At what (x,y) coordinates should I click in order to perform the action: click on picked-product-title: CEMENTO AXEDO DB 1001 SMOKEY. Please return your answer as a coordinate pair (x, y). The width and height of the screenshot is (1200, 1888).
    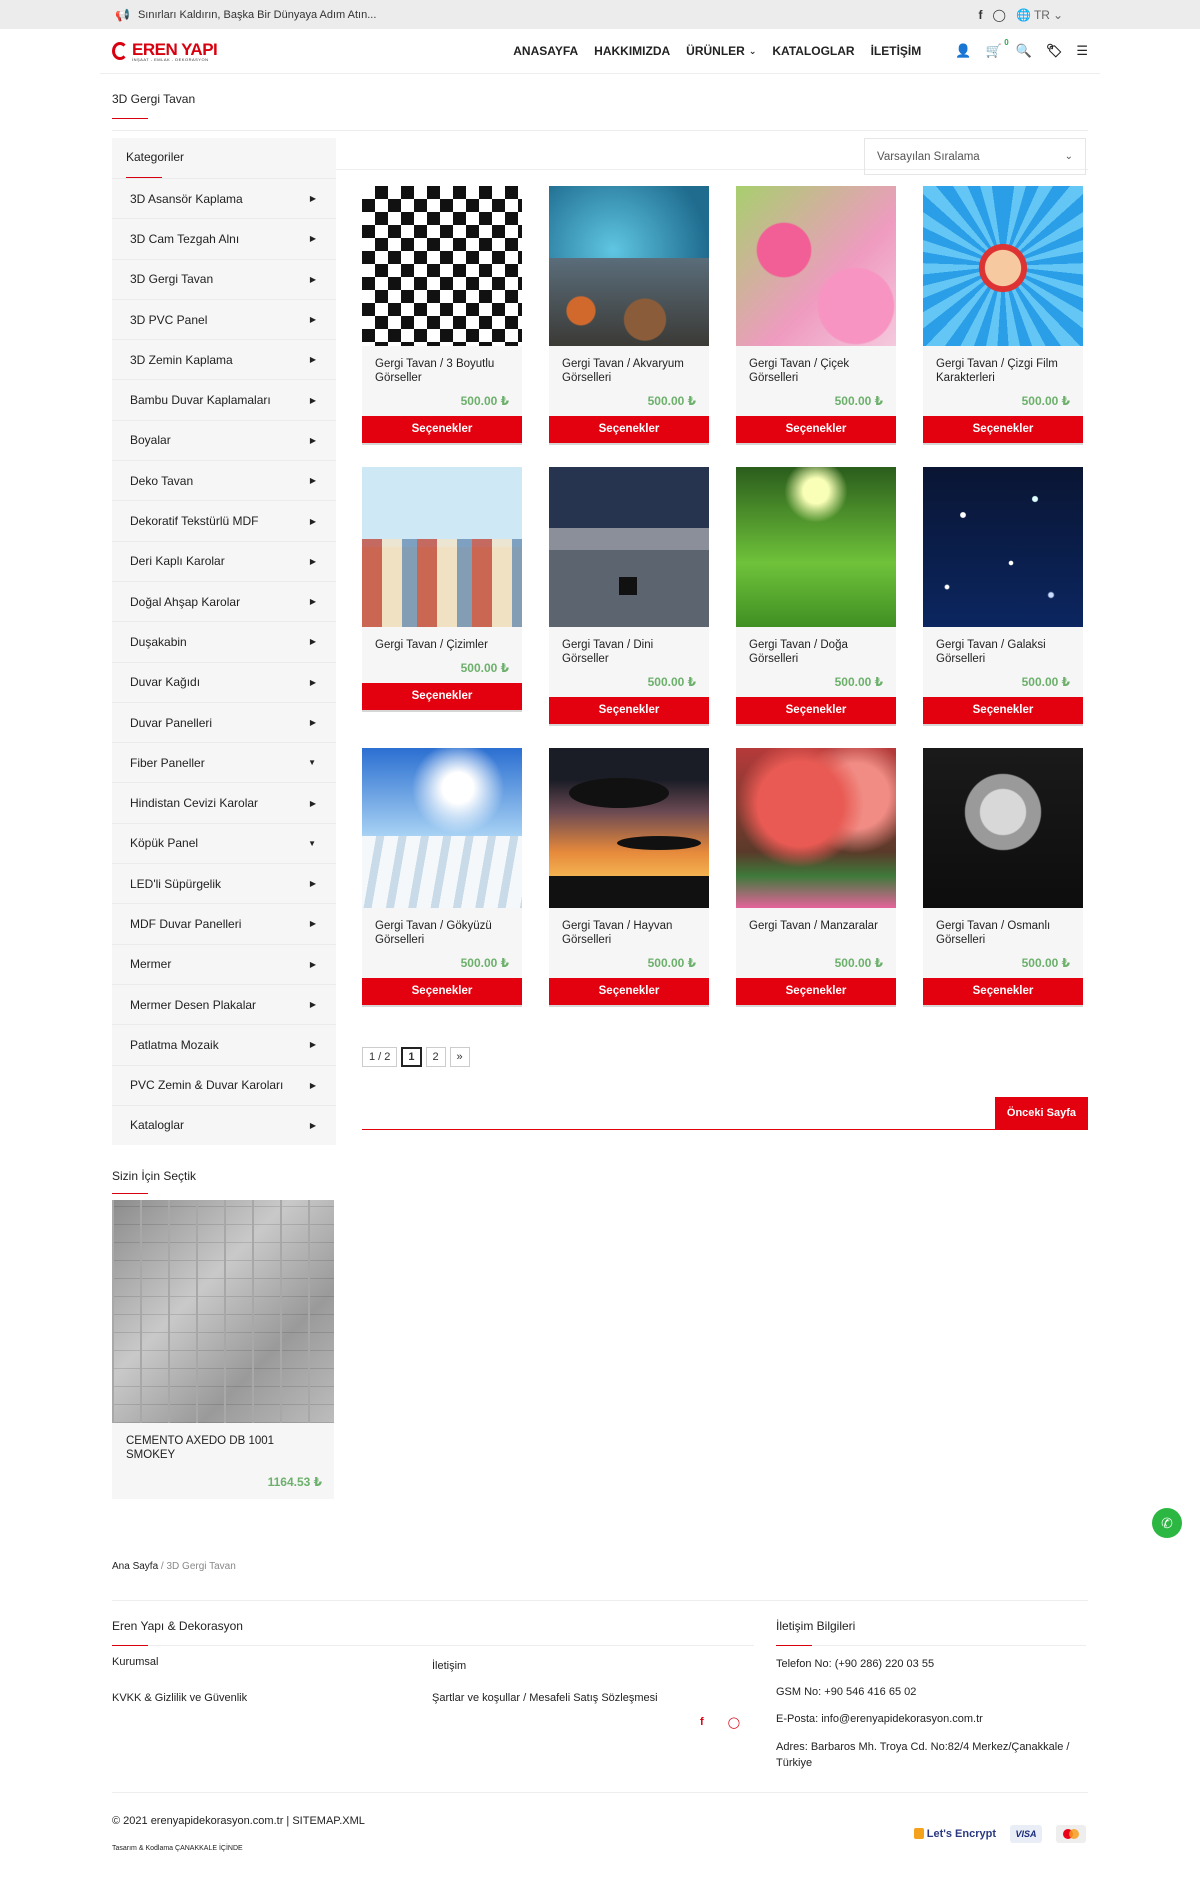
    Looking at the image, I should click on (223, 1443).